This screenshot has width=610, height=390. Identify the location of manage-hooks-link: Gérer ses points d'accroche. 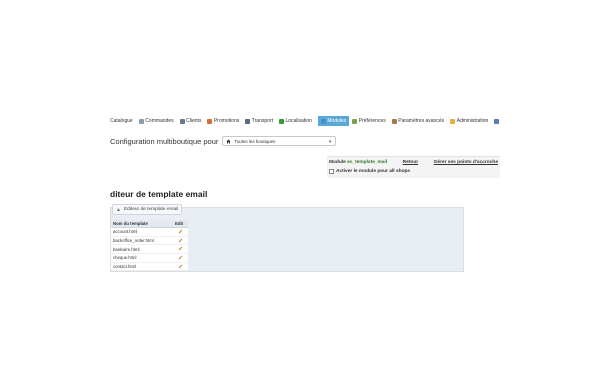
(466, 162).